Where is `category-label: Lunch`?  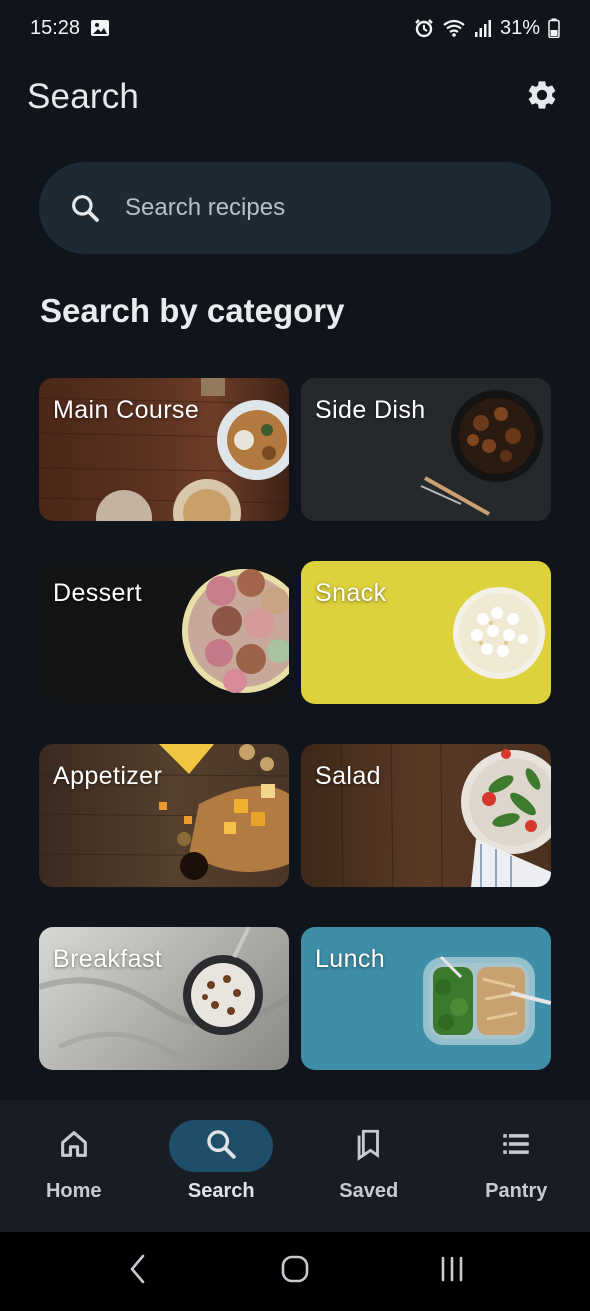 category-label: Lunch is located at coordinates (350, 959).